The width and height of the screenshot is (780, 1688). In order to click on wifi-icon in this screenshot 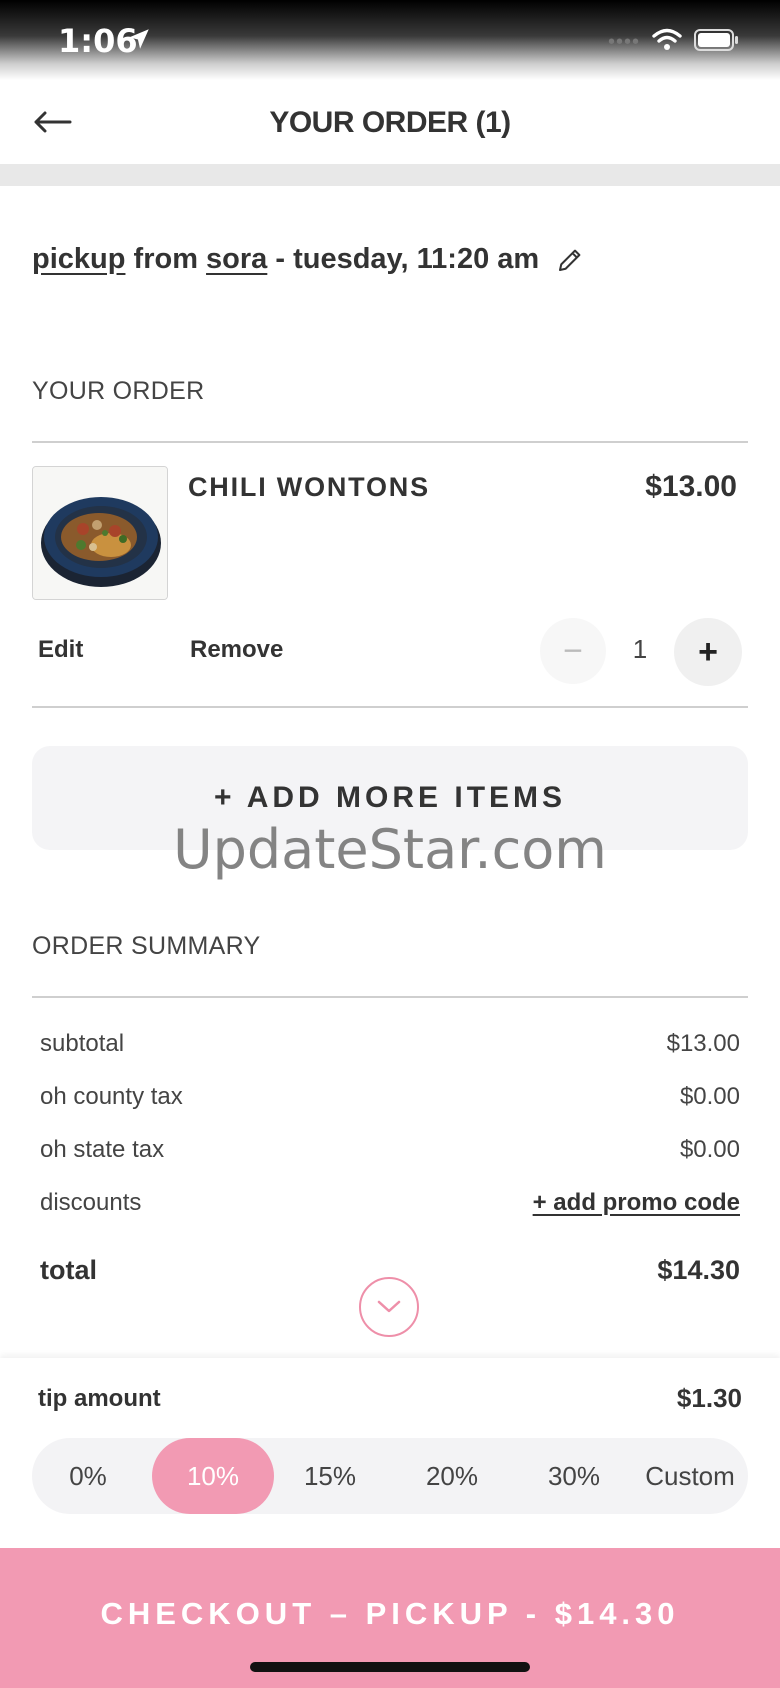, I will do `click(667, 42)`.